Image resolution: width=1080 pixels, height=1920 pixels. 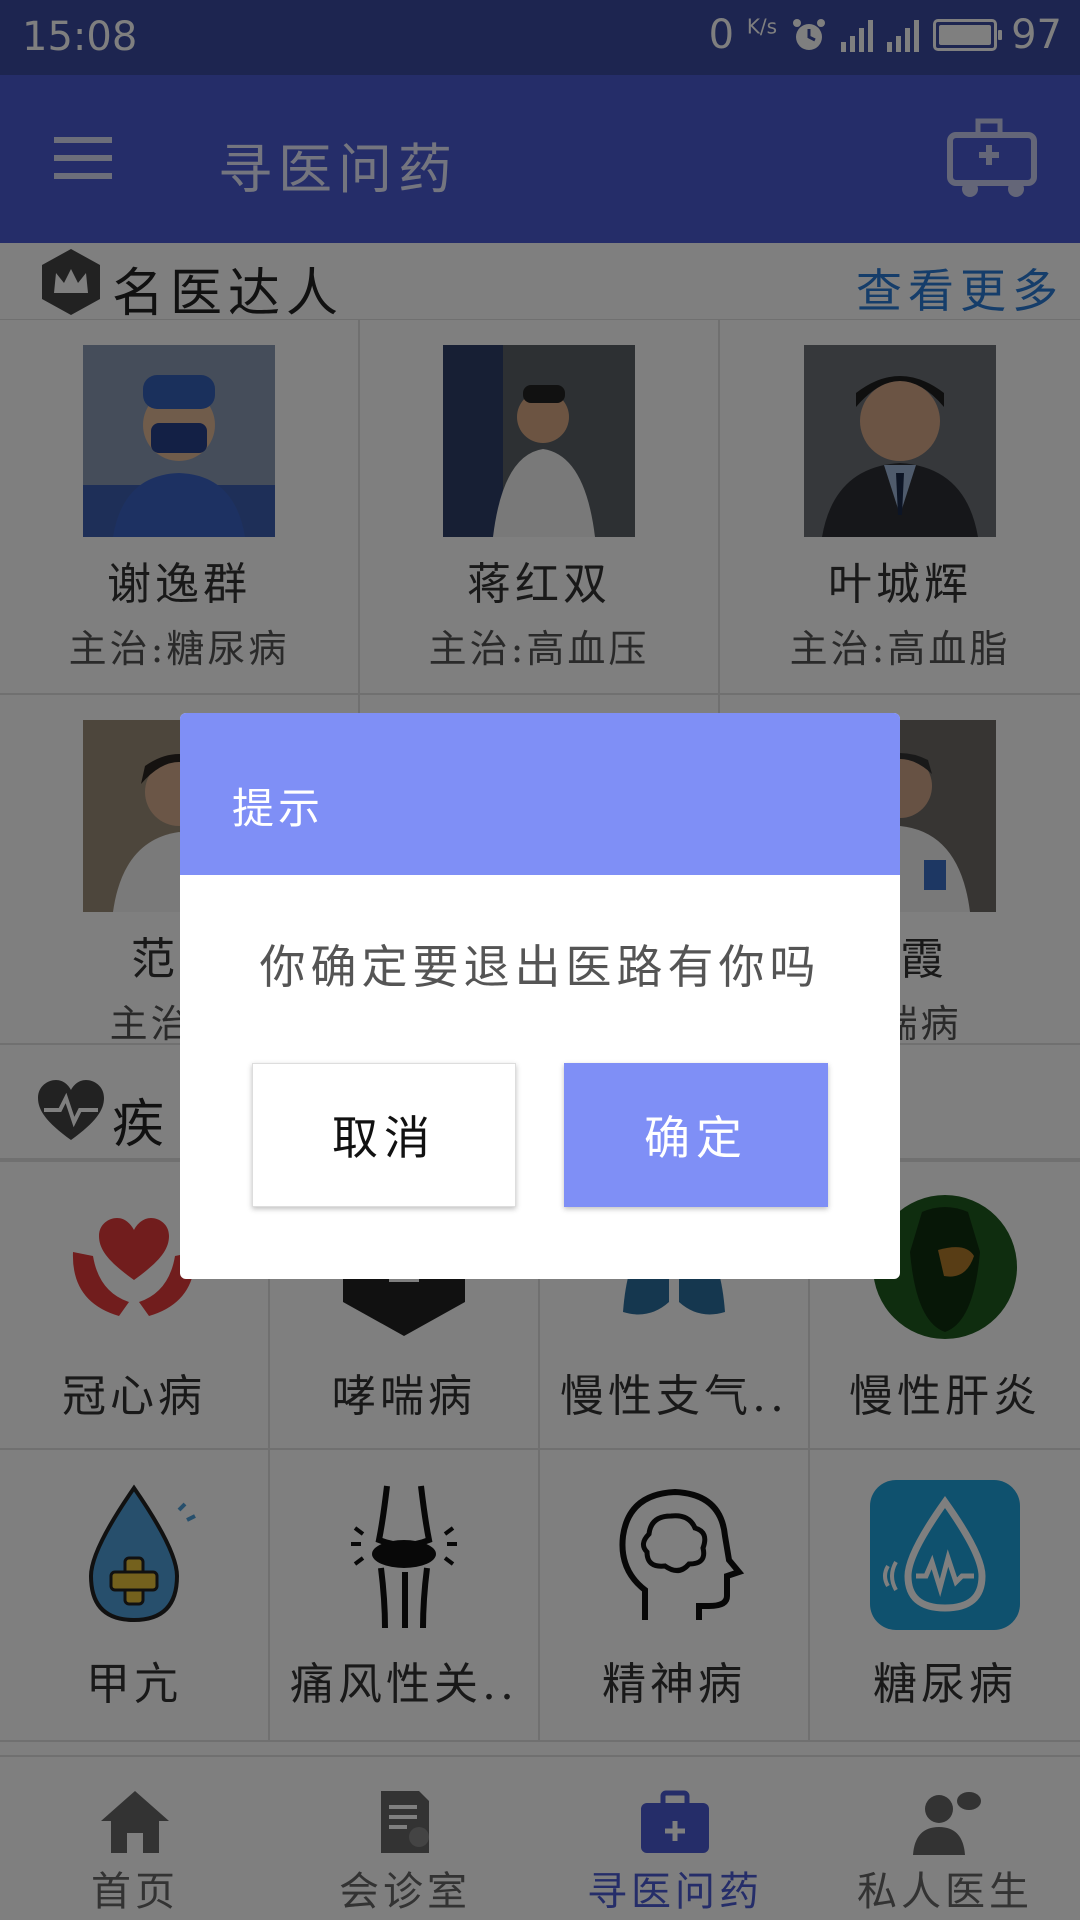 I want to click on confirm-button: 确定, so click(x=696, y=1135).